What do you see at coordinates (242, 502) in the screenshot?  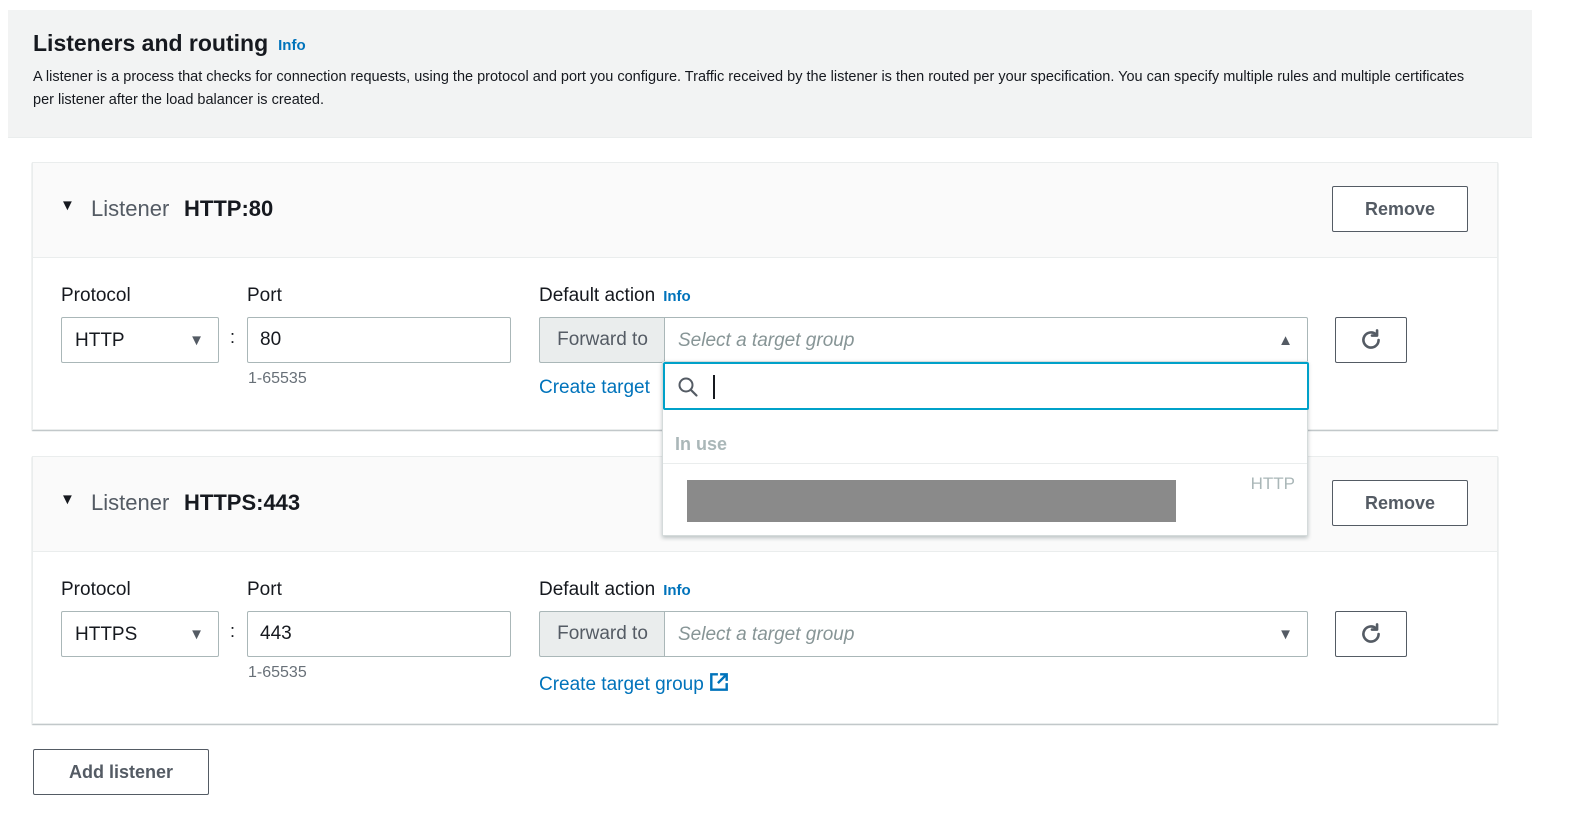 I see `listener-name: HTTPS:443` at bounding box center [242, 502].